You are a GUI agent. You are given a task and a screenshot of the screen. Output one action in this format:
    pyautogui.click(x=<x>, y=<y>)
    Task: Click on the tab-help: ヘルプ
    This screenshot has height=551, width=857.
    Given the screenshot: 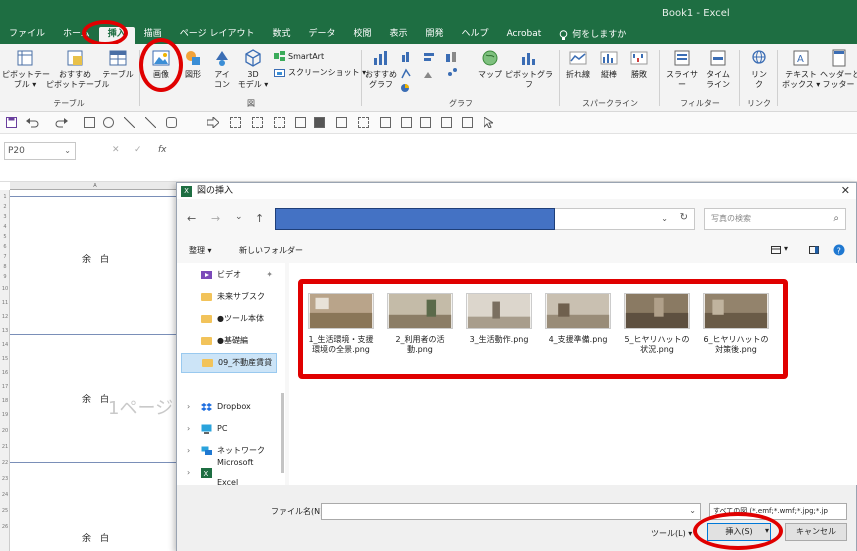 What is the action you would take?
    pyautogui.click(x=475, y=35)
    